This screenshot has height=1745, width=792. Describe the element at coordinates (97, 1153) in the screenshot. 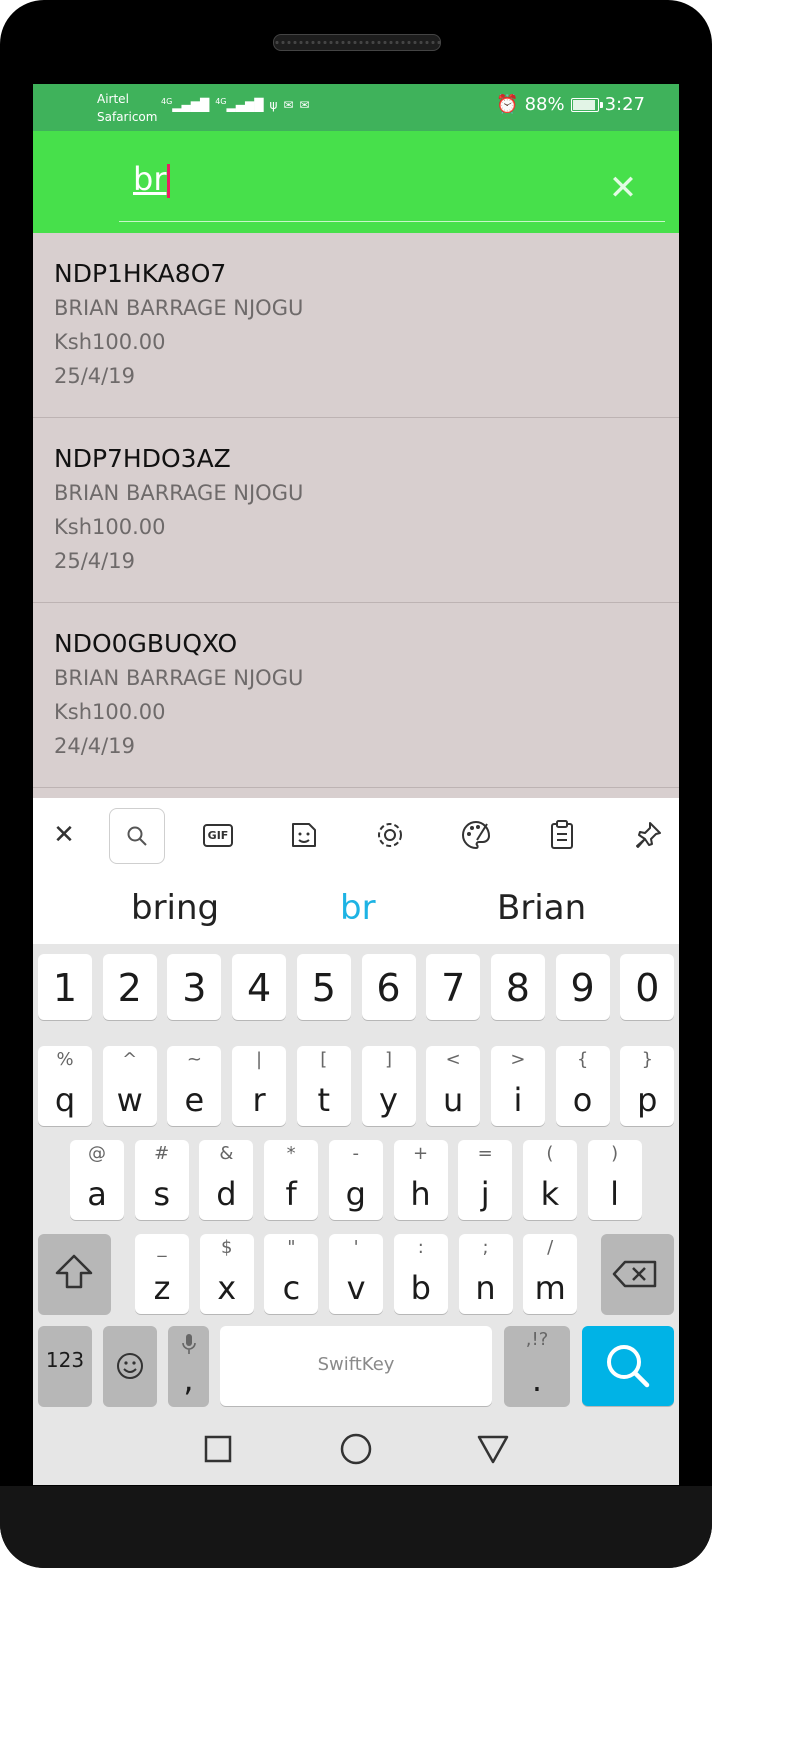

I see `key-secondary-label: @` at that location.